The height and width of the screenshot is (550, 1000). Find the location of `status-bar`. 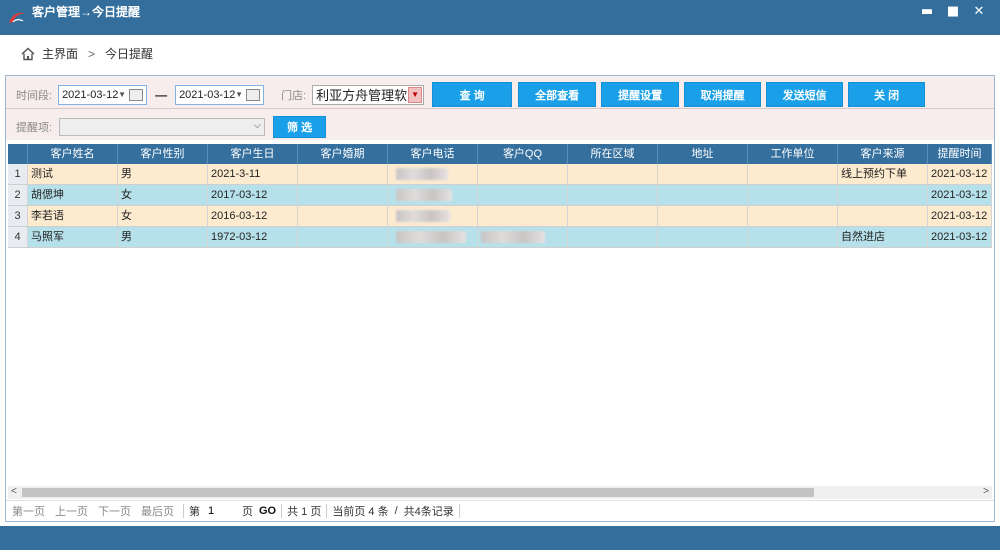

status-bar is located at coordinates (500, 538).